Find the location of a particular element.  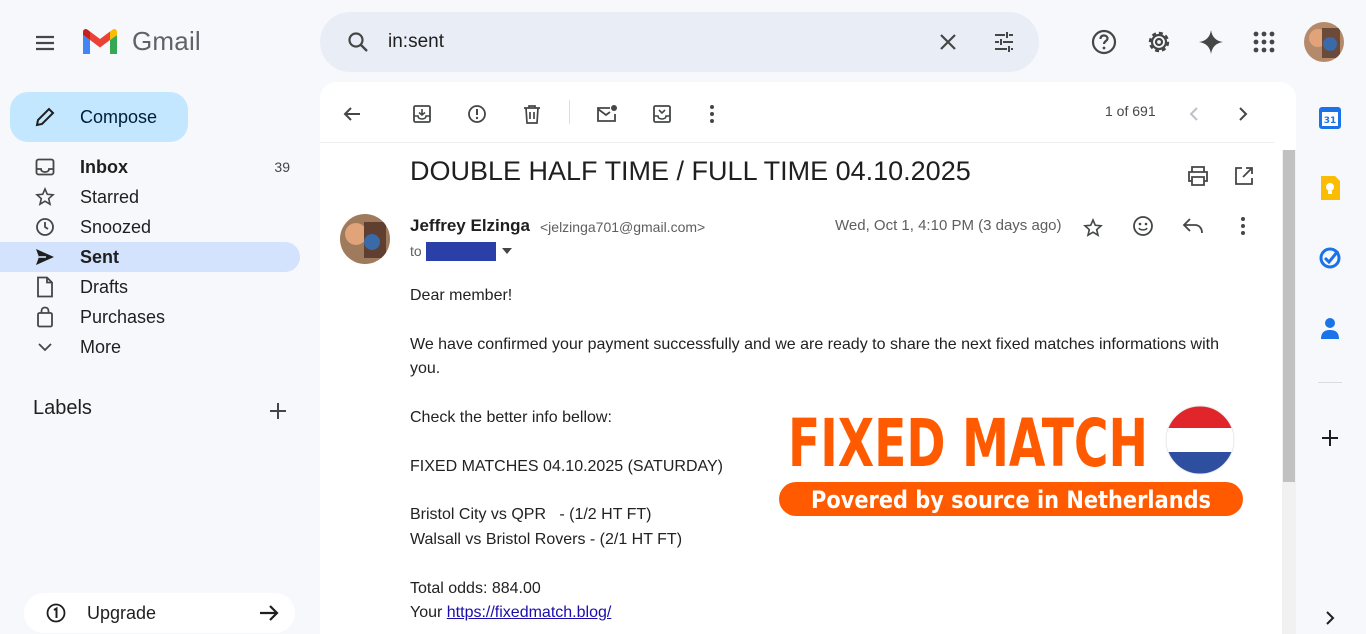

reply-button is located at coordinates (1193, 226).